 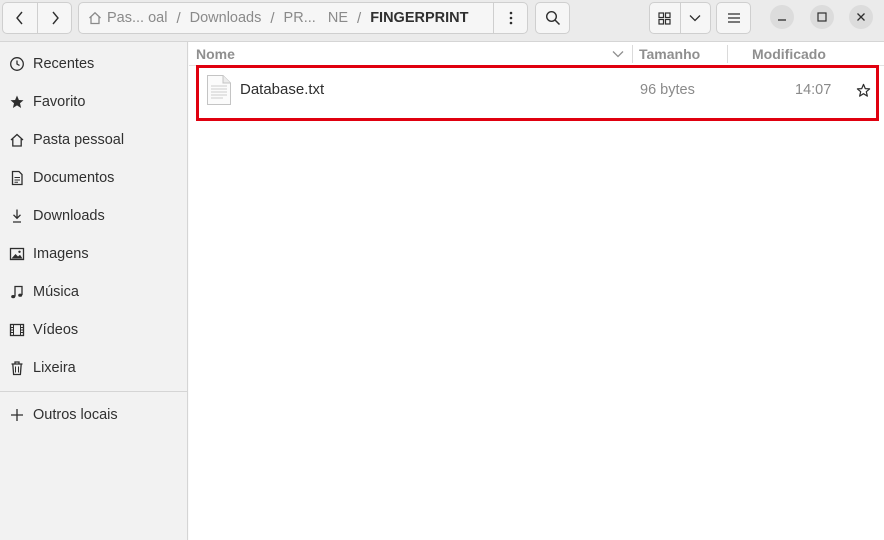 I want to click on sidebar-item-videos: Vídeos, so click(x=94, y=330).